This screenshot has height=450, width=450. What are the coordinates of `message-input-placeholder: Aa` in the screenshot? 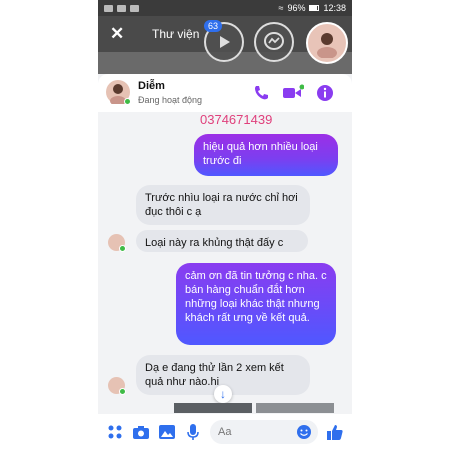 It's located at (225, 432).